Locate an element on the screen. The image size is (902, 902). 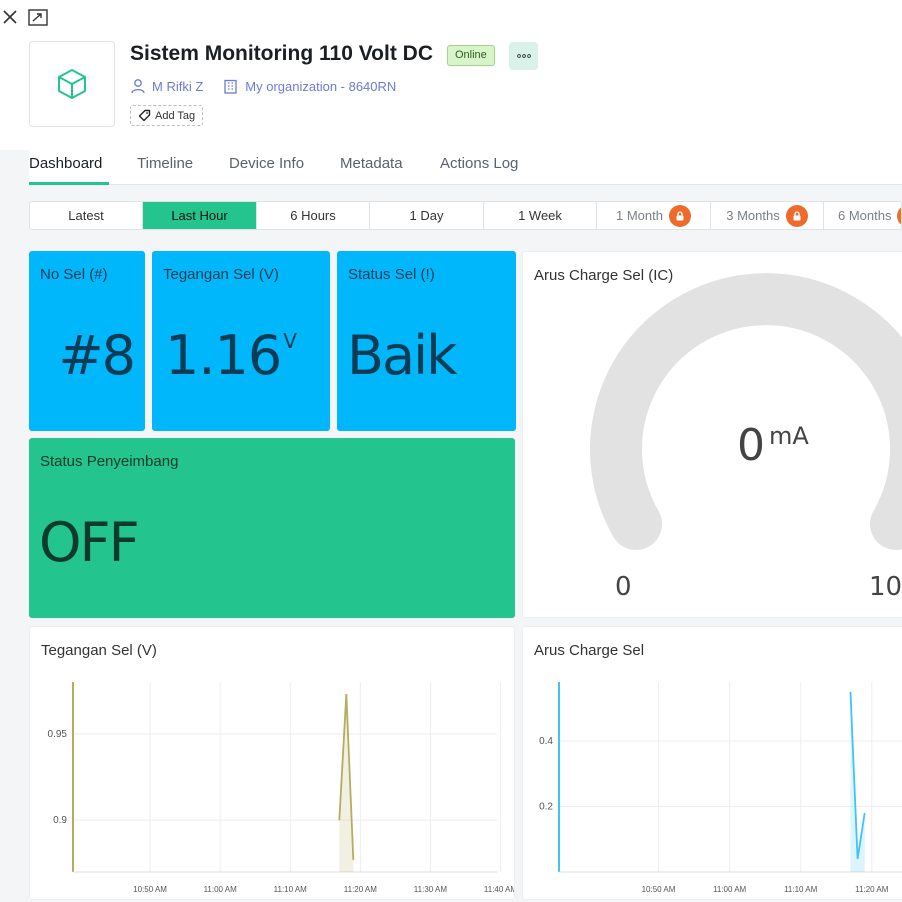
y-tick-label: 0.9 is located at coordinates (60, 820).